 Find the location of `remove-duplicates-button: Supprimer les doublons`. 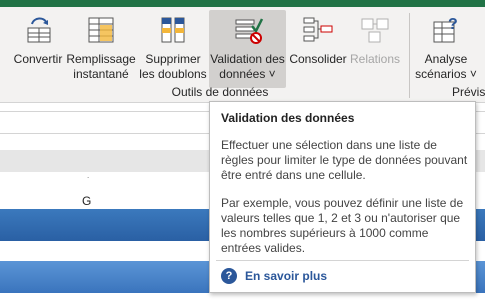

remove-duplicates-button: Supprimer les doublons is located at coordinates (173, 49).